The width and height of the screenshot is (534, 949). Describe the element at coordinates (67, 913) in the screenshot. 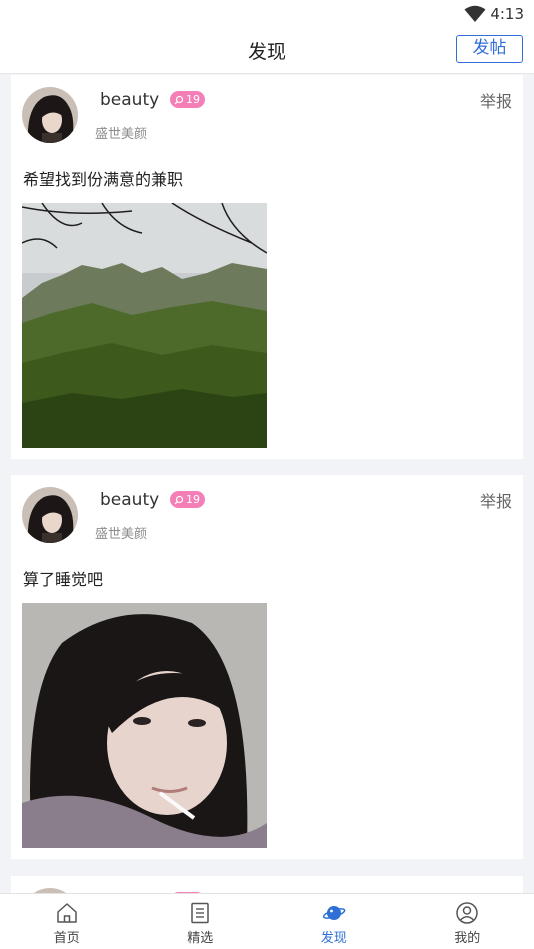

I see `home-icon` at that location.